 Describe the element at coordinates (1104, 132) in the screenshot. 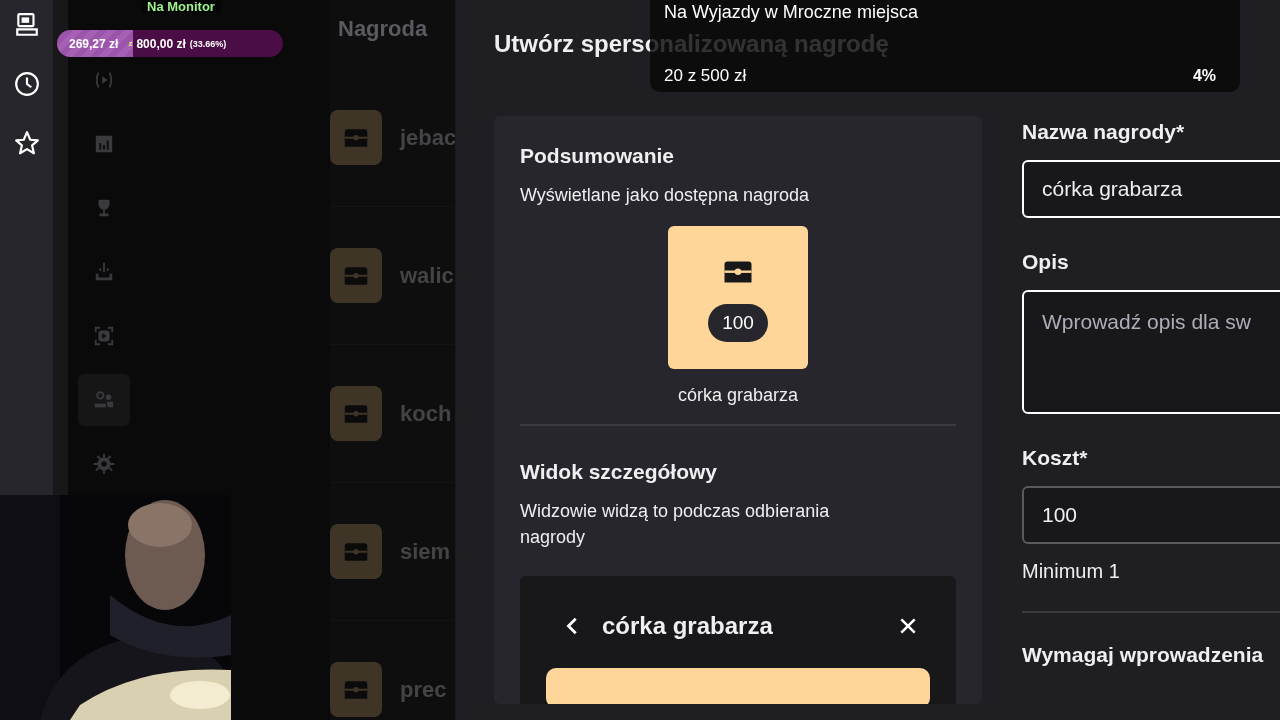

I see `field-label: Nazwa nagrody*` at that location.